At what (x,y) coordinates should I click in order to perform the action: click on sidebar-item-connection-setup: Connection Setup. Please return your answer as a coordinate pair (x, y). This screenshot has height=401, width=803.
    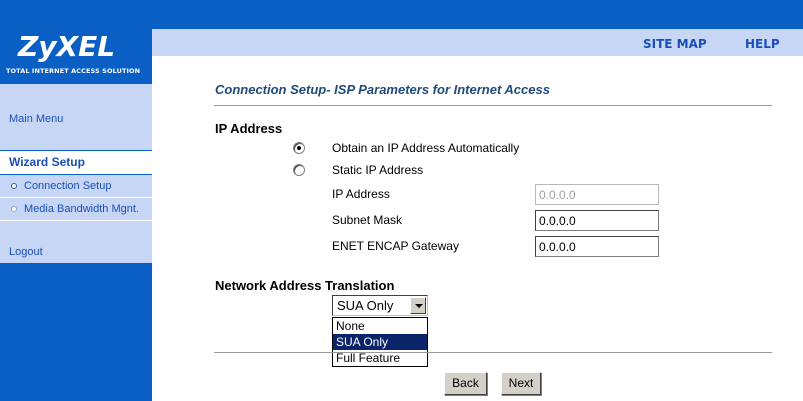
    Looking at the image, I should click on (76, 186).